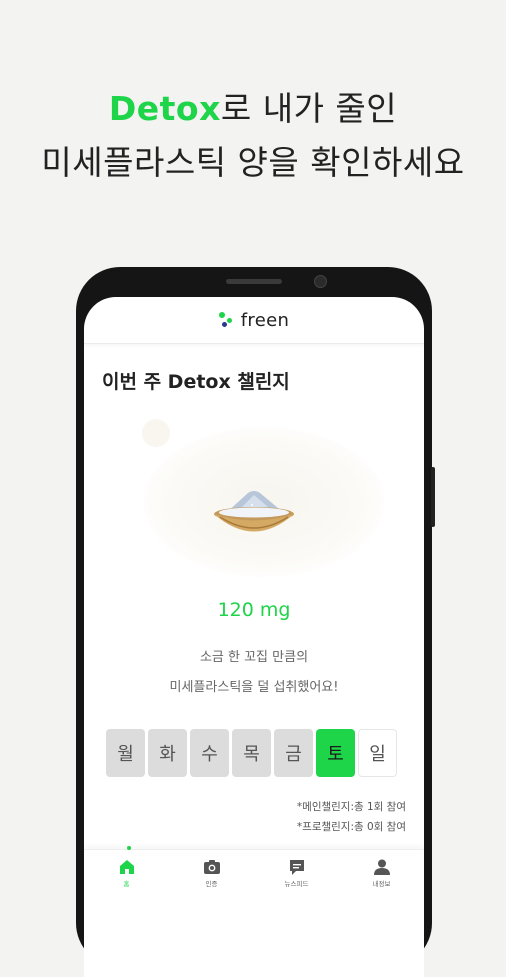  Describe the element at coordinates (381, 884) in the screenshot. I see `nav-myinfo-label: 내정보` at that location.